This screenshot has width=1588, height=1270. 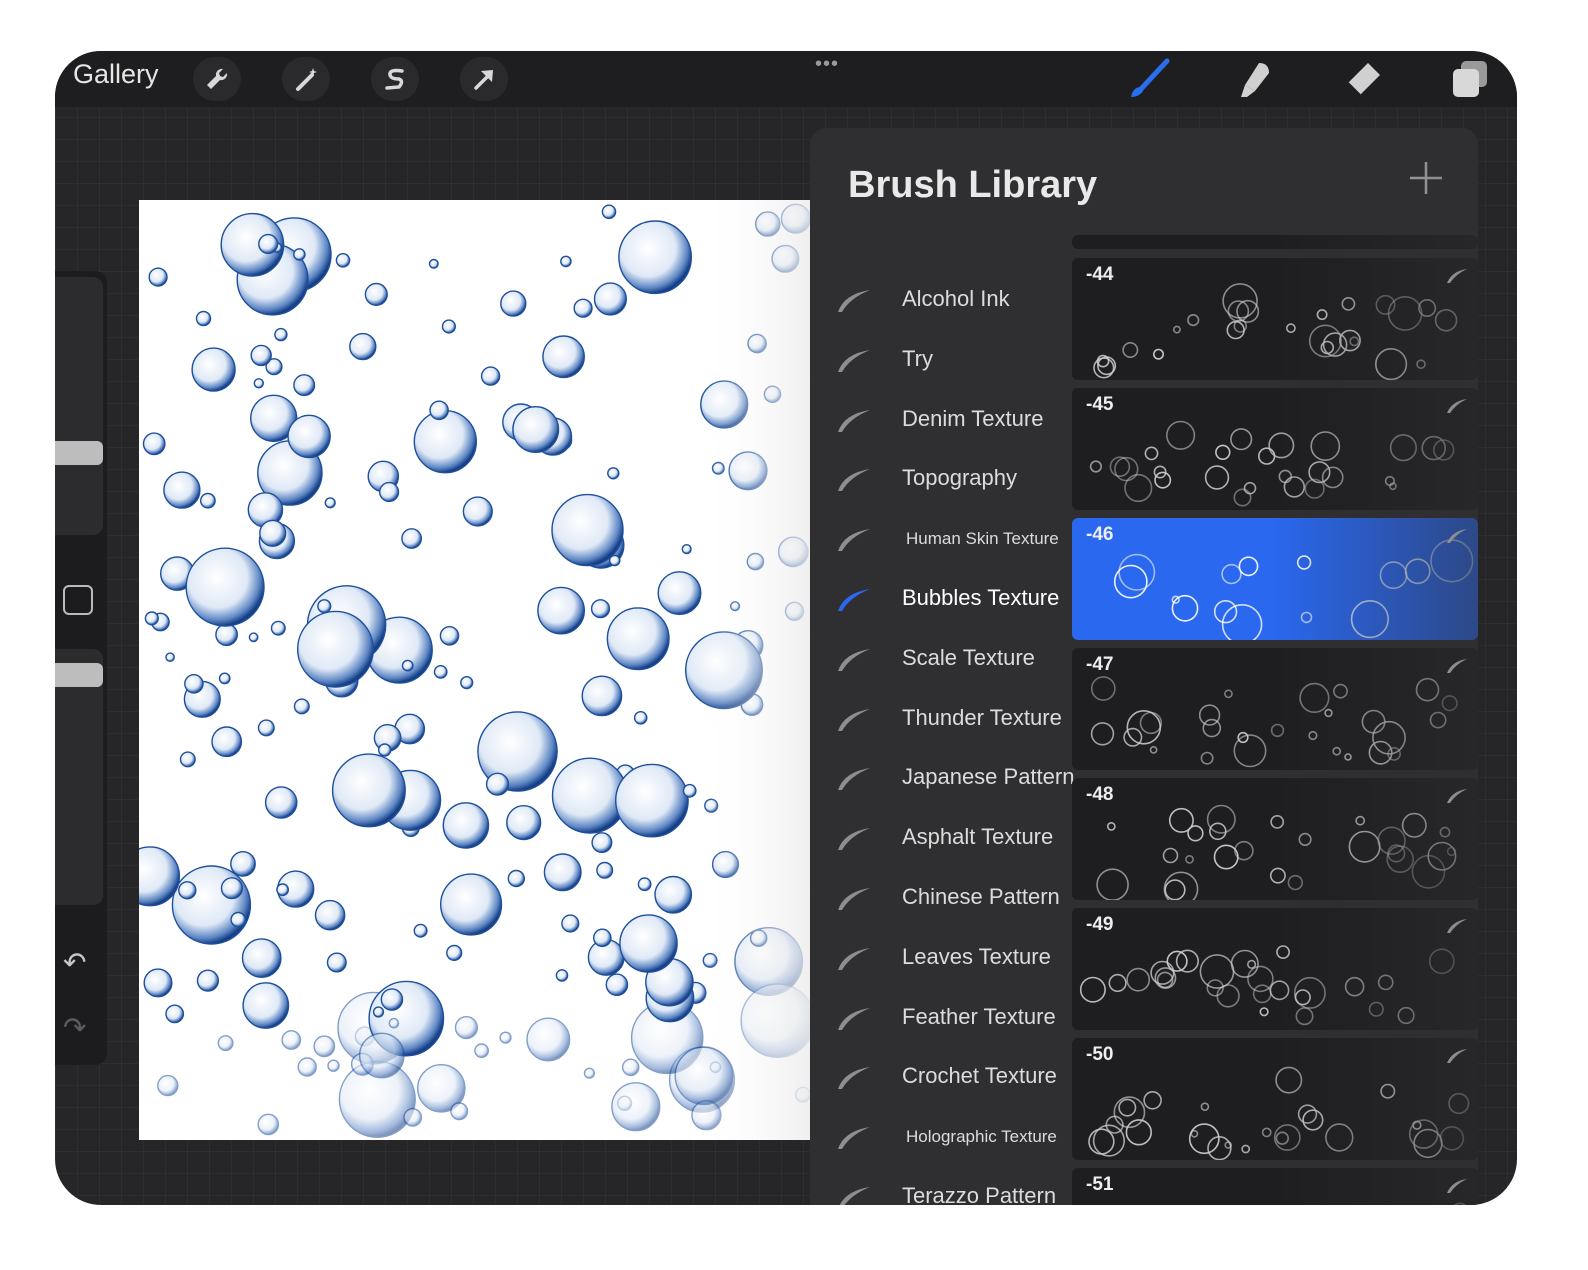 What do you see at coordinates (1100, 794) in the screenshot?
I see `brush-name: -48` at bounding box center [1100, 794].